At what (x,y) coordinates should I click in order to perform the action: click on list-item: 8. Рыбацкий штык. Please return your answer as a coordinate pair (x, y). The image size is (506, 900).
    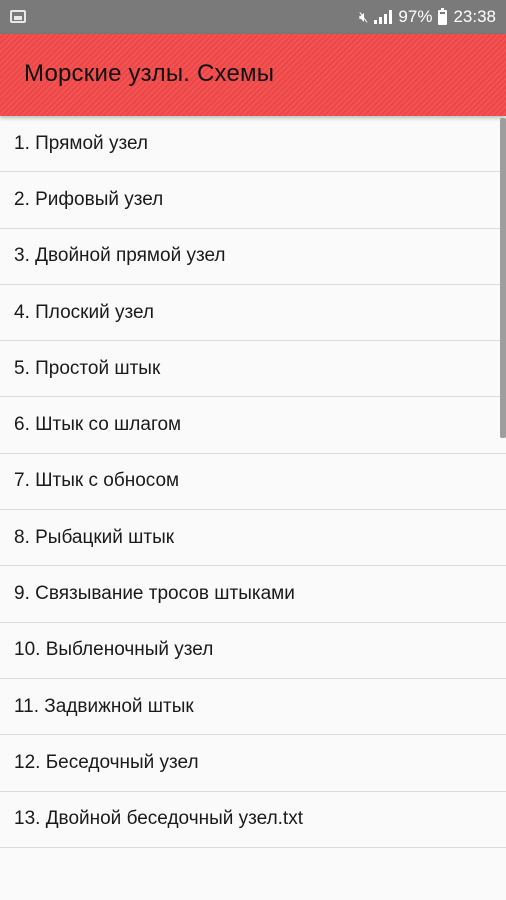
    Looking at the image, I should click on (253, 538).